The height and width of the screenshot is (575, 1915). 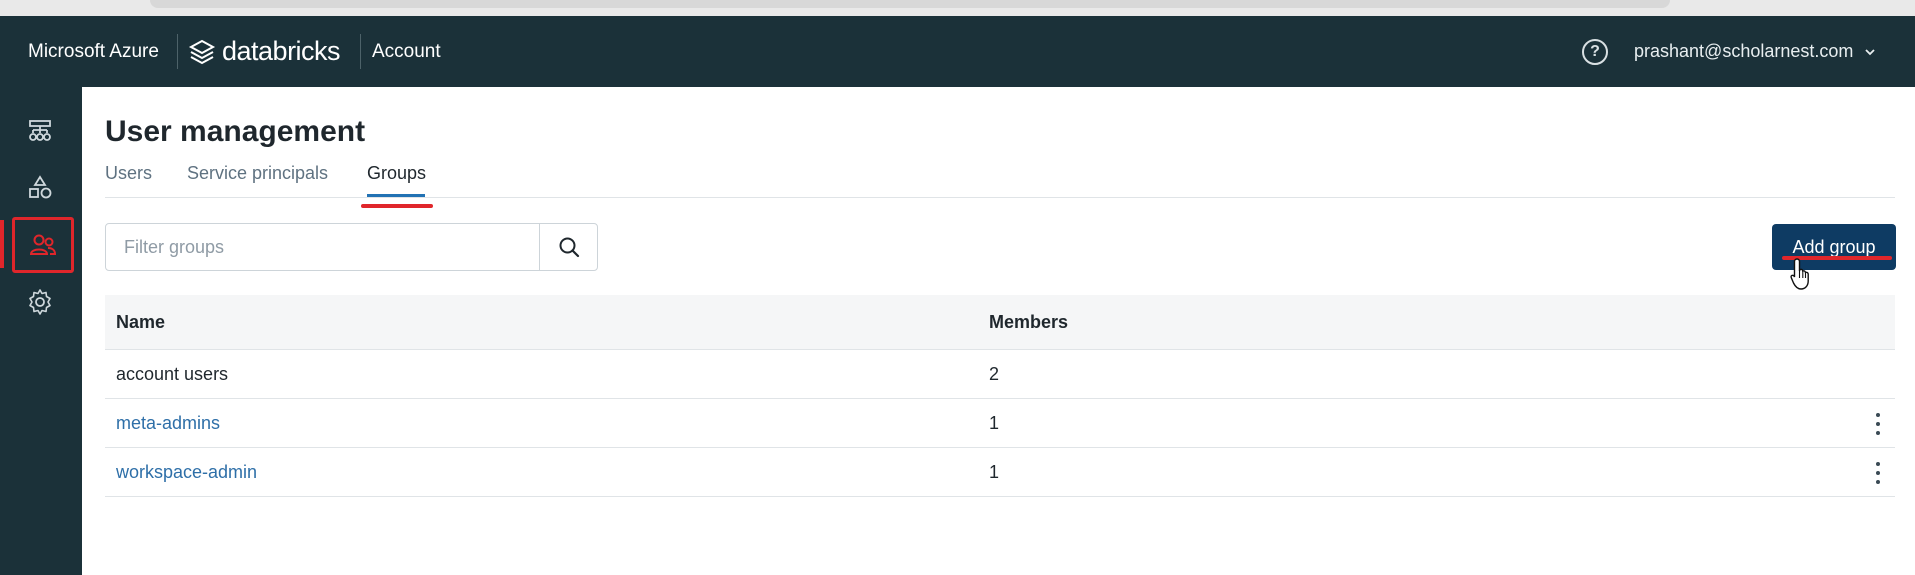 What do you see at coordinates (1743, 51) in the screenshot?
I see `user-menu: prashant@scholarnest.com` at bounding box center [1743, 51].